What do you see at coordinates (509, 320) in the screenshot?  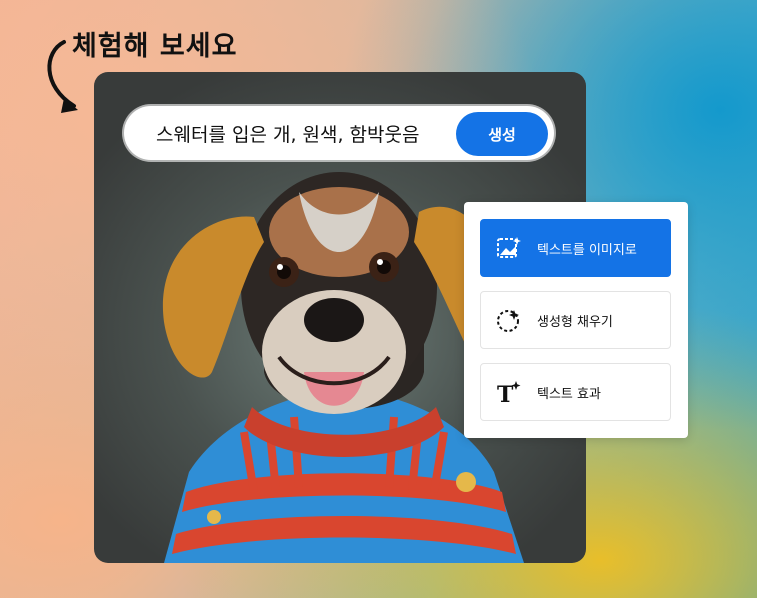 I see `fill-sparkle-icon` at bounding box center [509, 320].